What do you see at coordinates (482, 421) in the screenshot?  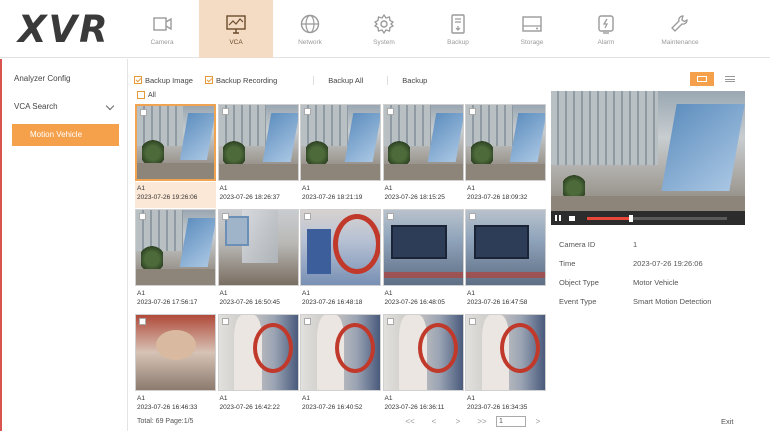 I see `last-page-button: >>` at bounding box center [482, 421].